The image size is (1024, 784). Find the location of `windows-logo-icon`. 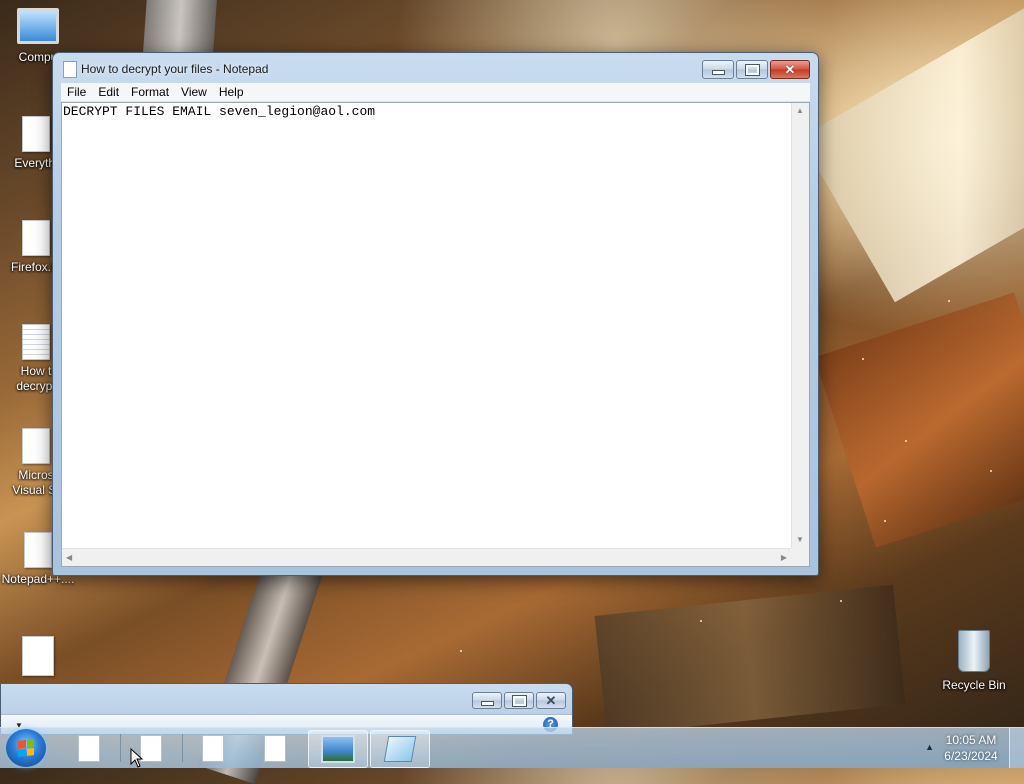

windows-logo-icon is located at coordinates (26, 748).